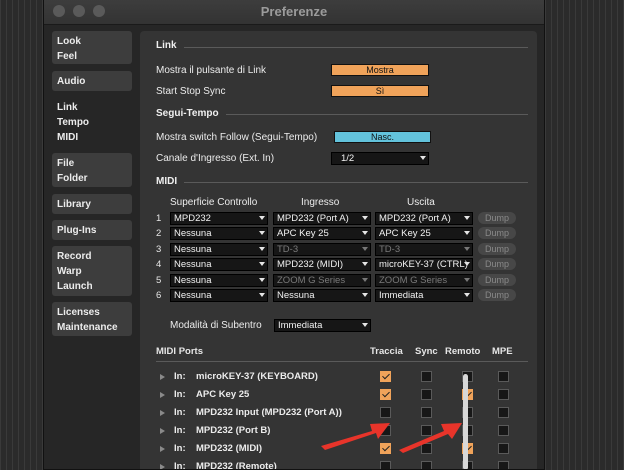  I want to click on tab-label: Launch, so click(75, 286).